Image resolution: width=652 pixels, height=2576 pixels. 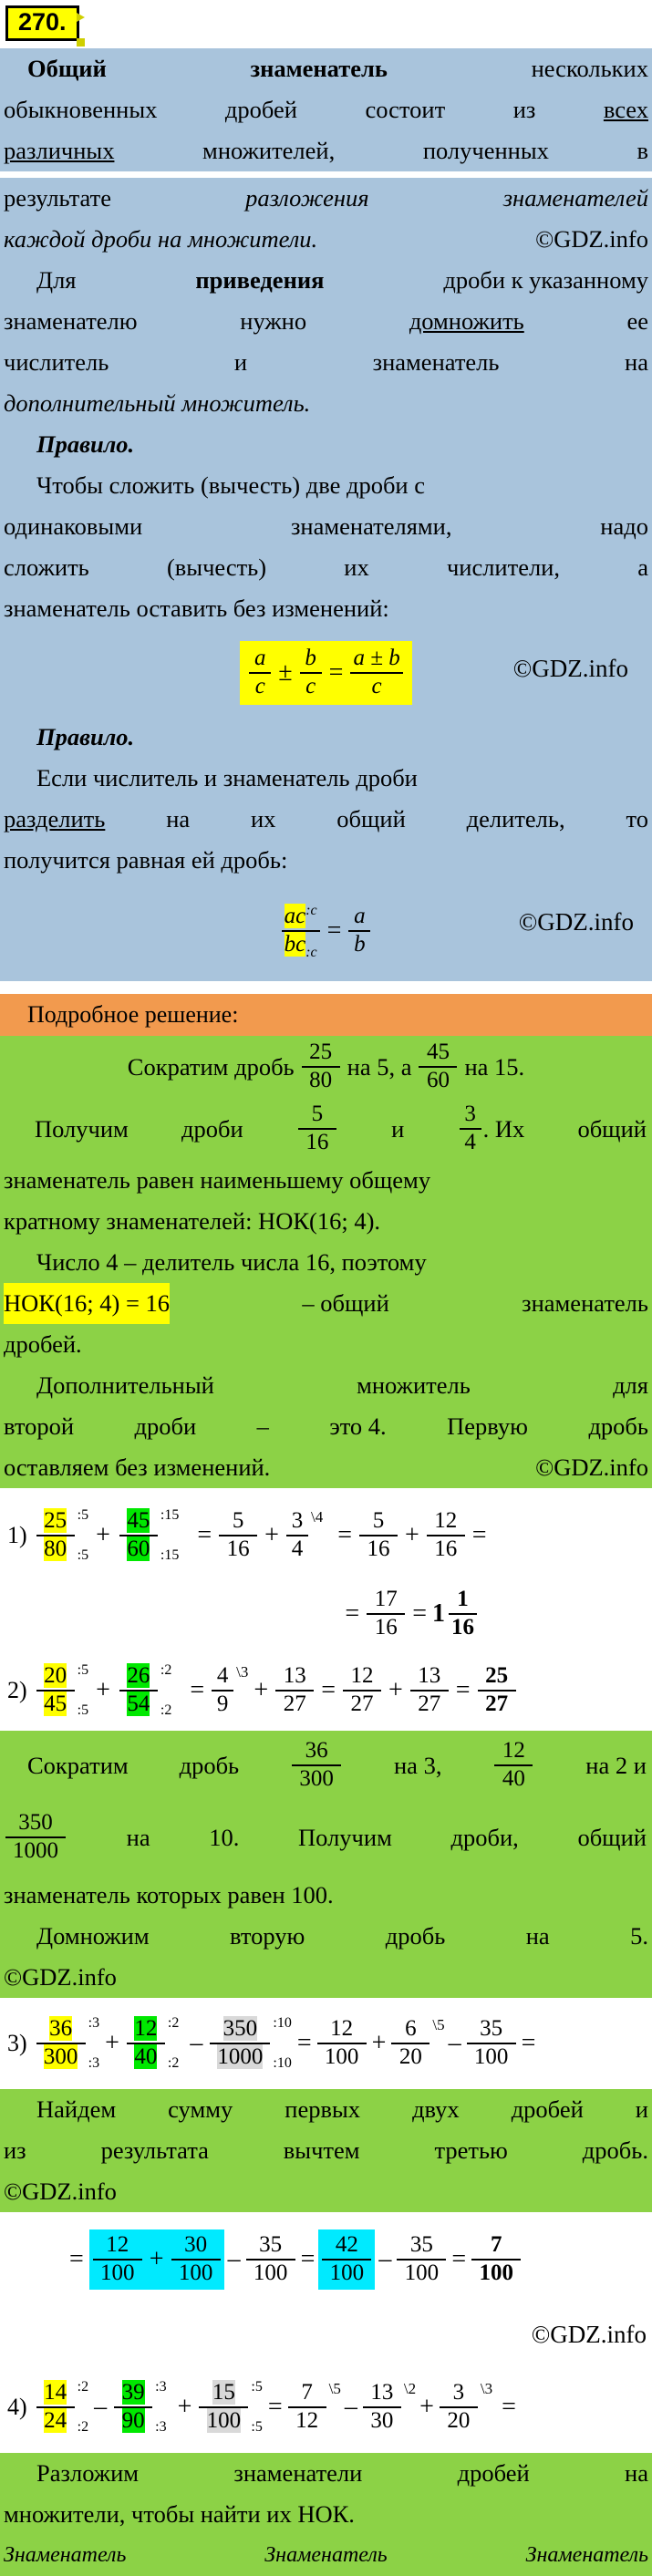 What do you see at coordinates (45, 26) in the screenshot?
I see `exercise-number-tag: 270.` at bounding box center [45, 26].